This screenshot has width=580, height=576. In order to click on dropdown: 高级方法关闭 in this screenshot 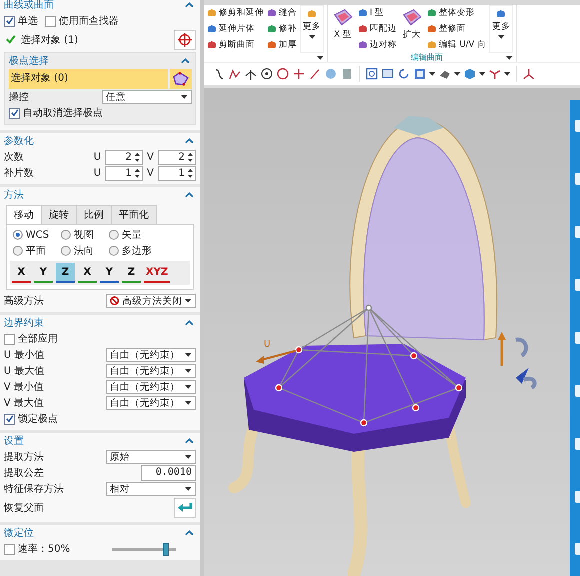, I will do `click(151, 301)`.